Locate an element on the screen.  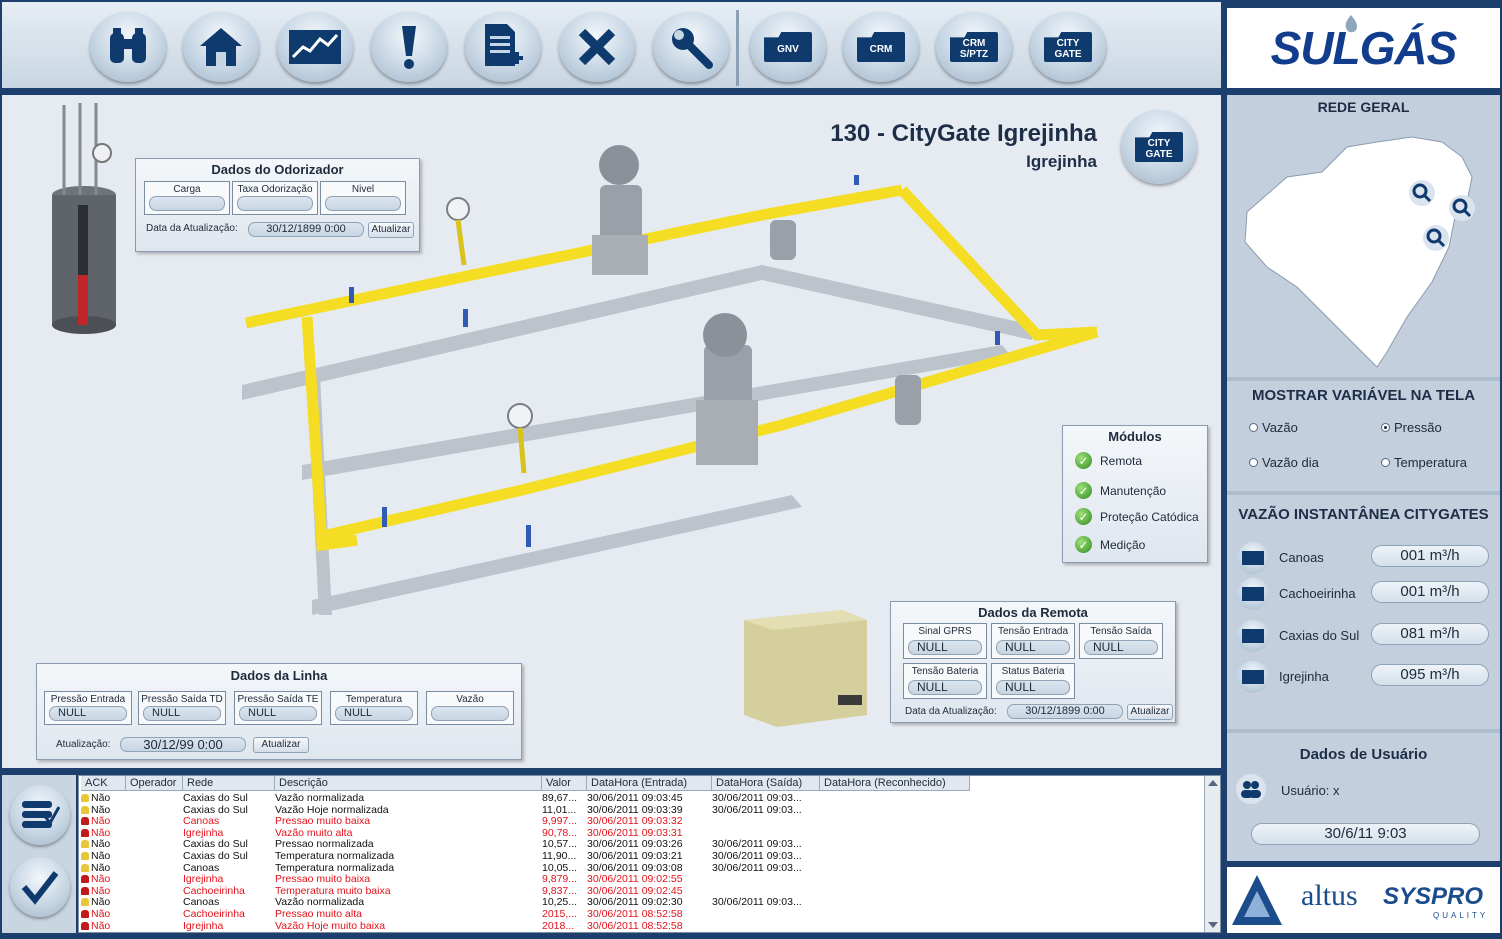
folder-label: CRM is located at coordinates (974, 43).